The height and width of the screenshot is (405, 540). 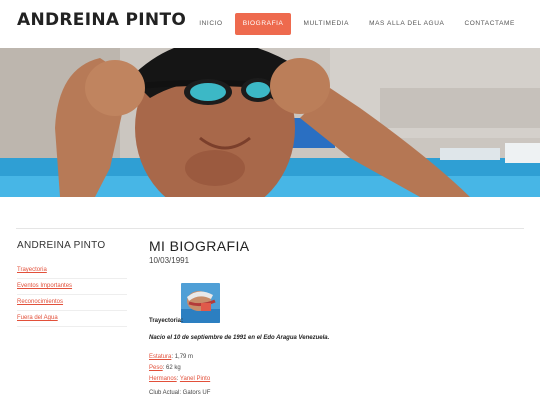 I want to click on height-value: : 1,79 m, so click(x=182, y=357).